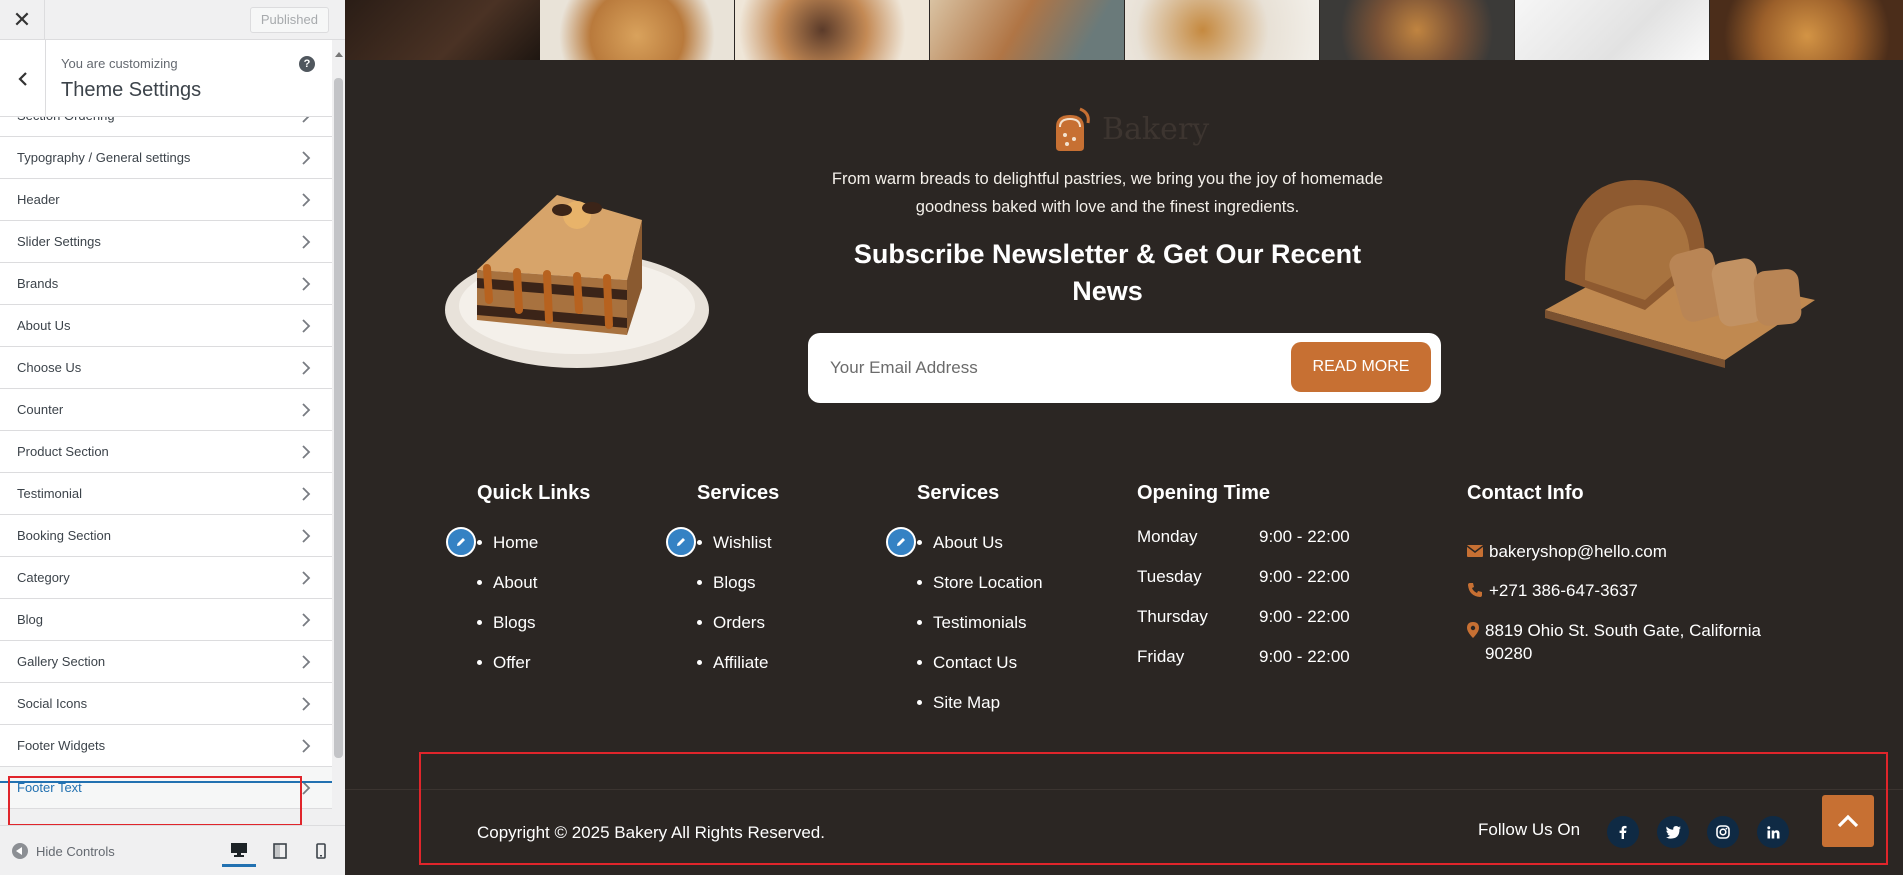 The image size is (1903, 875). What do you see at coordinates (22, 20) in the screenshot?
I see `close-icon: ✕` at bounding box center [22, 20].